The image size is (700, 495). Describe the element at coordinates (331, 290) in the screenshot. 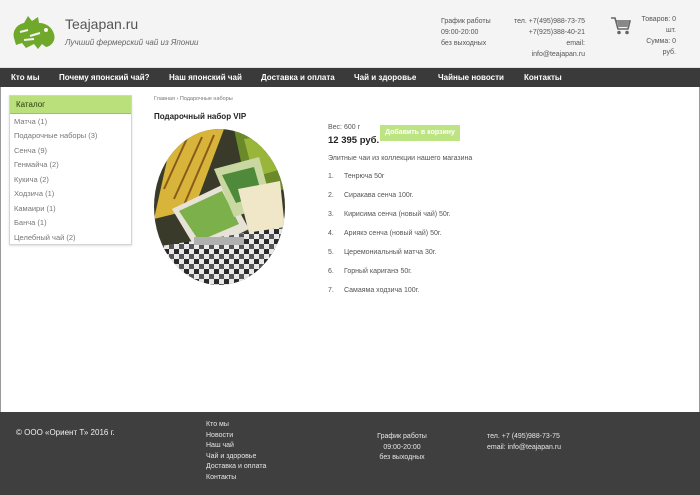

I see `tea-list-number: 7.` at that location.